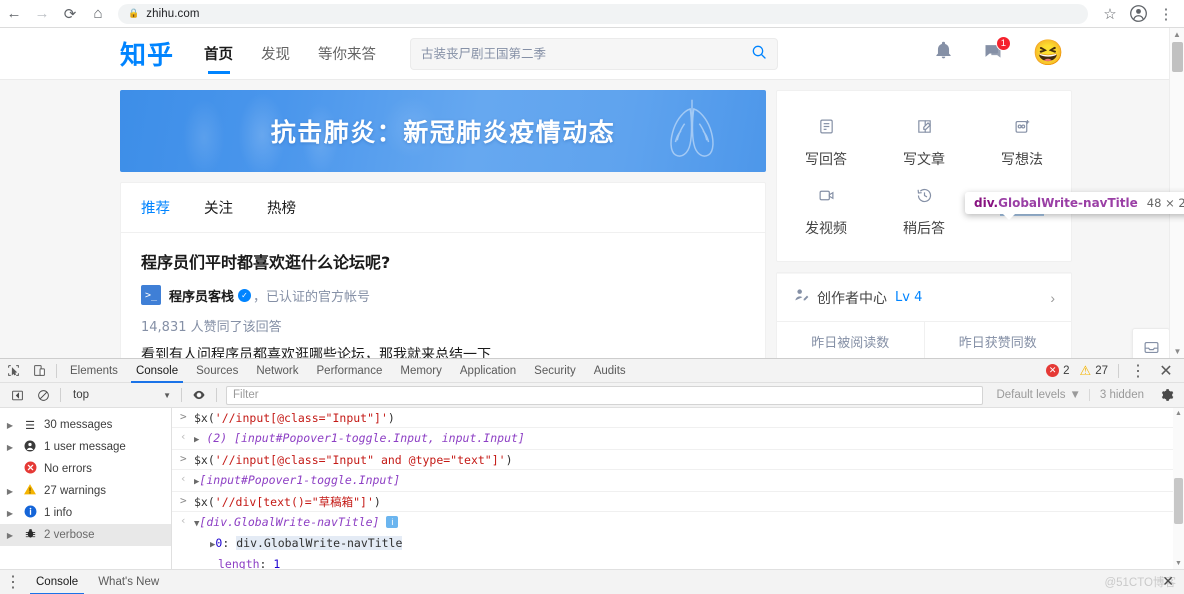  Describe the element at coordinates (1177, 57) in the screenshot. I see `scrollbar-thumb` at that location.